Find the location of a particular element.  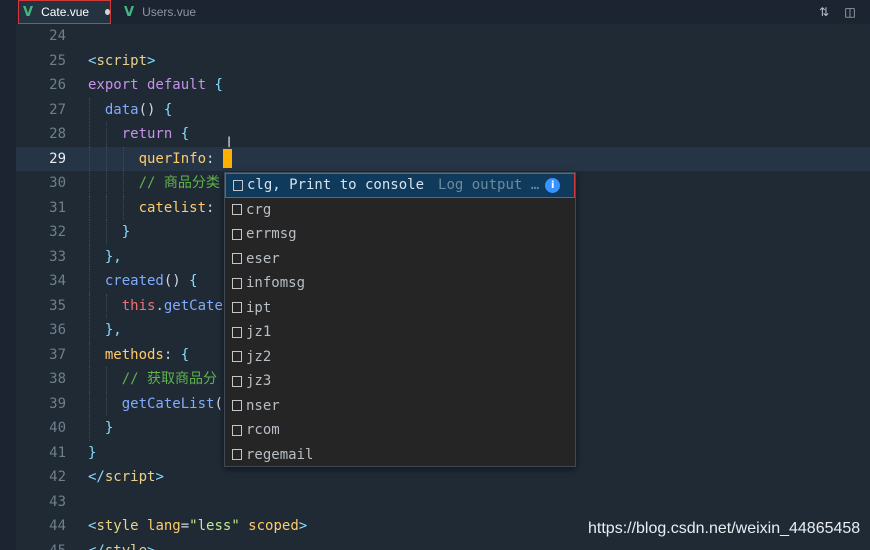

suggestion-label: clg, Print to console is located at coordinates (336, 185).